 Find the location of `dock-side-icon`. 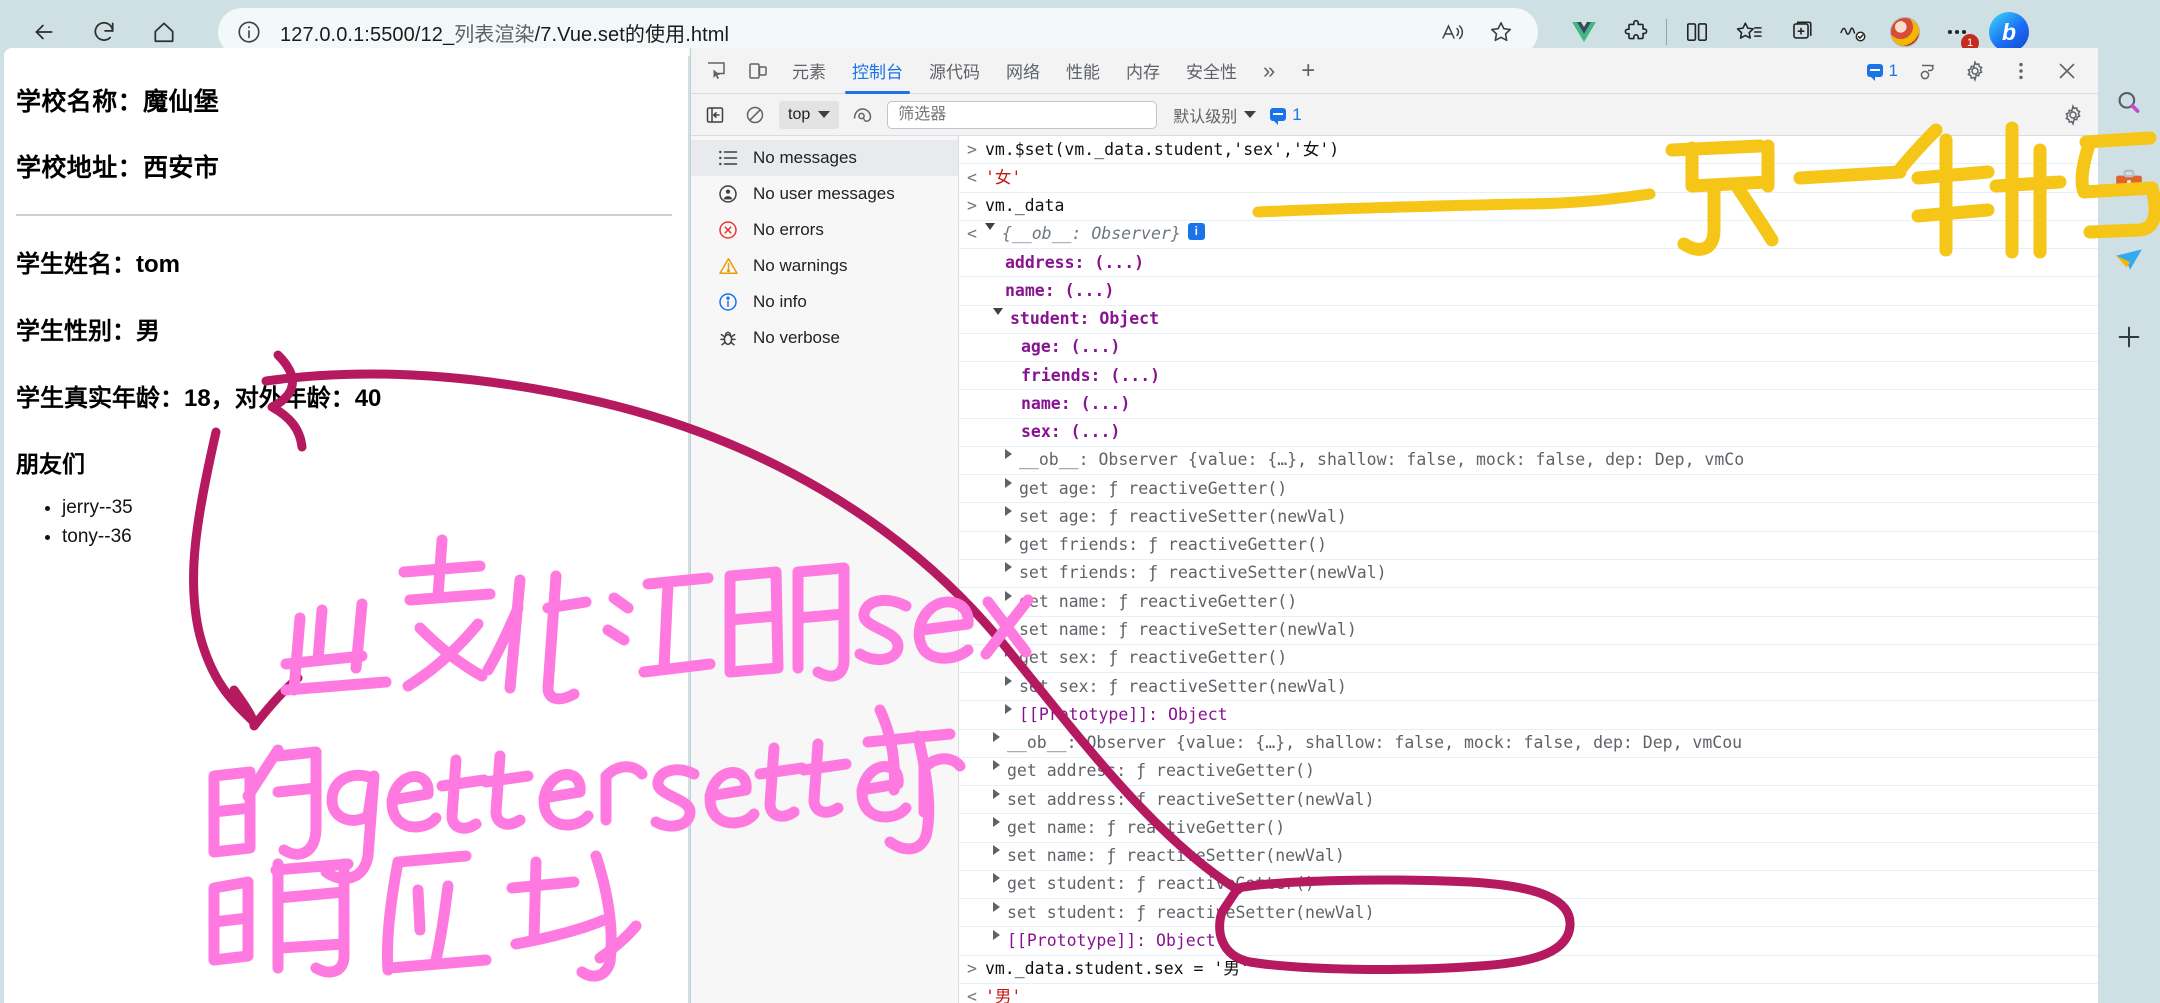

dock-side-icon is located at coordinates (1929, 71).